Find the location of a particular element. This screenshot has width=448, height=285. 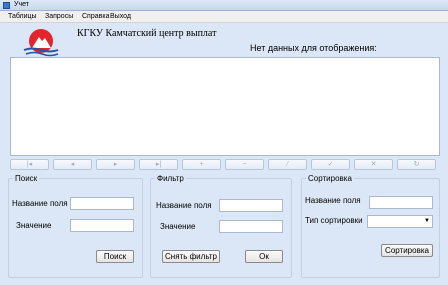

search-button: Поиск is located at coordinates (115, 256).